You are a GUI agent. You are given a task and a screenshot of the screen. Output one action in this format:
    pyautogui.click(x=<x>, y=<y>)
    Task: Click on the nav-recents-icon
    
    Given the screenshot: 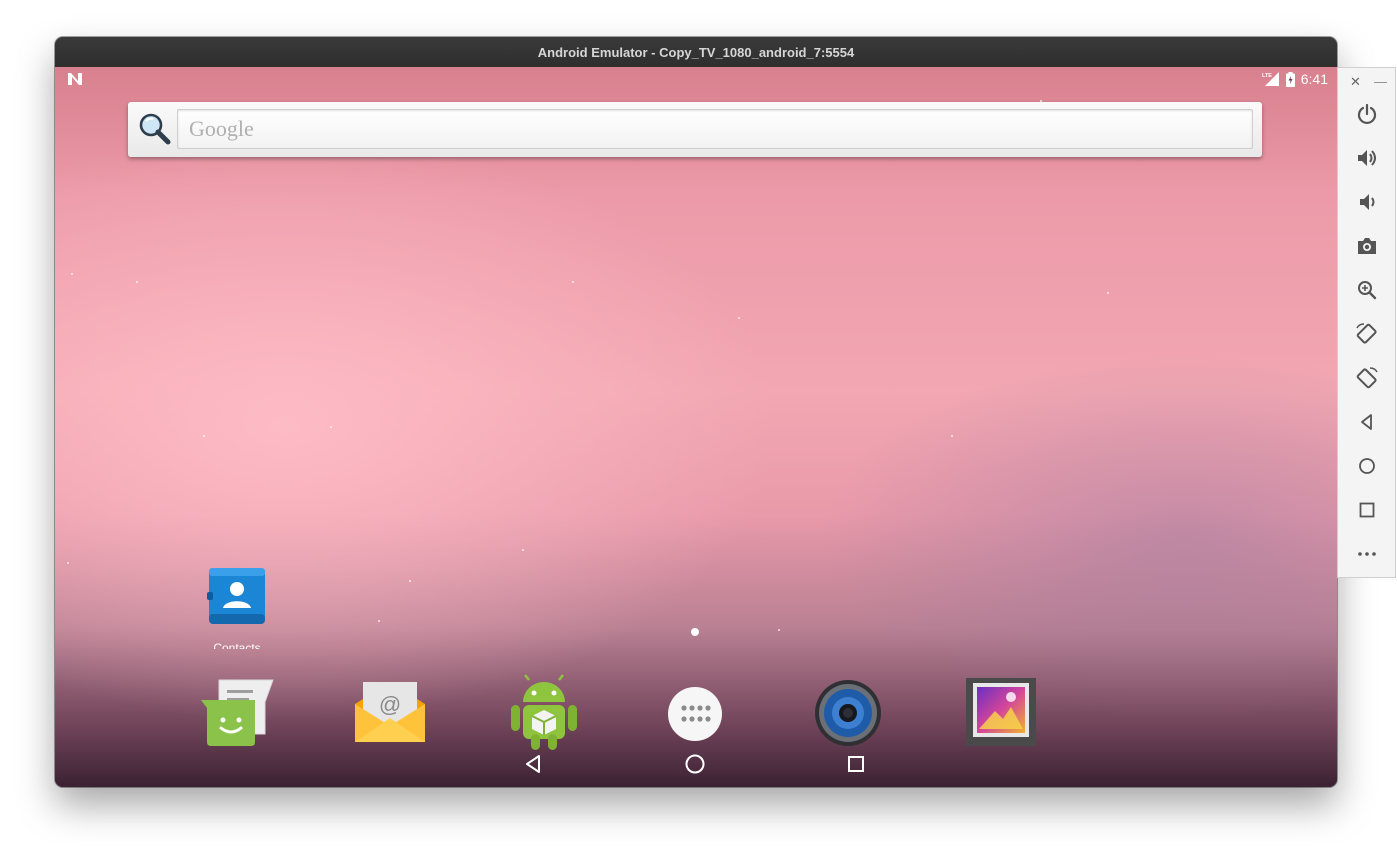 What is the action you would take?
    pyautogui.click(x=856, y=764)
    